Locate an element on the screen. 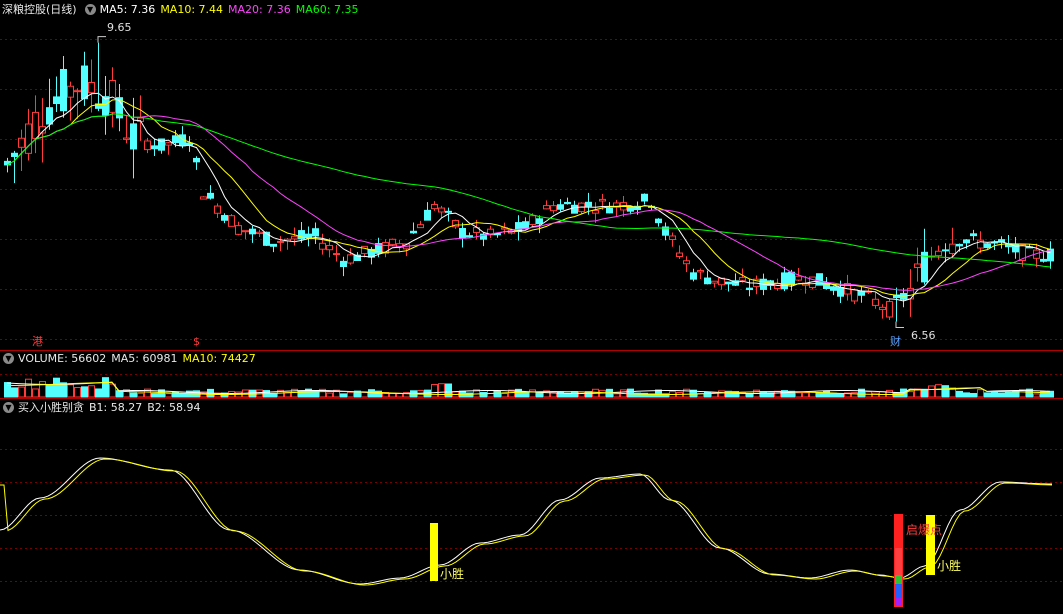 The image size is (1063, 614). marker-cai: 财 is located at coordinates (895, 341).